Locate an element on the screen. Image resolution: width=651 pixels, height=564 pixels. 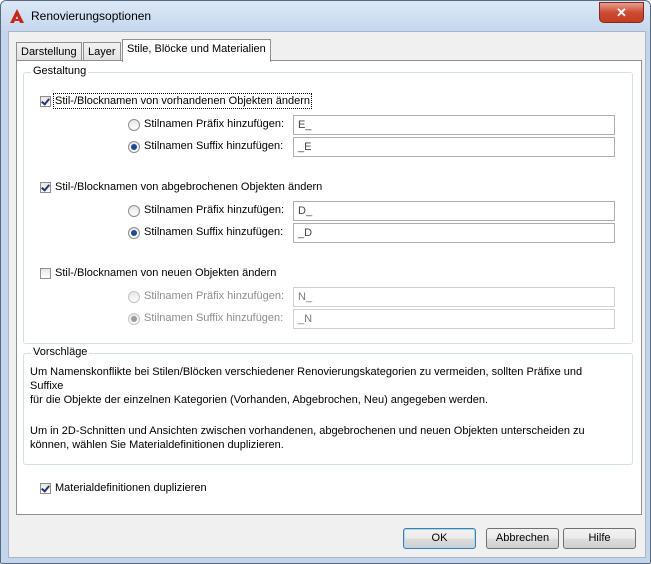
prefix-field-neu: N_ is located at coordinates (454, 297).